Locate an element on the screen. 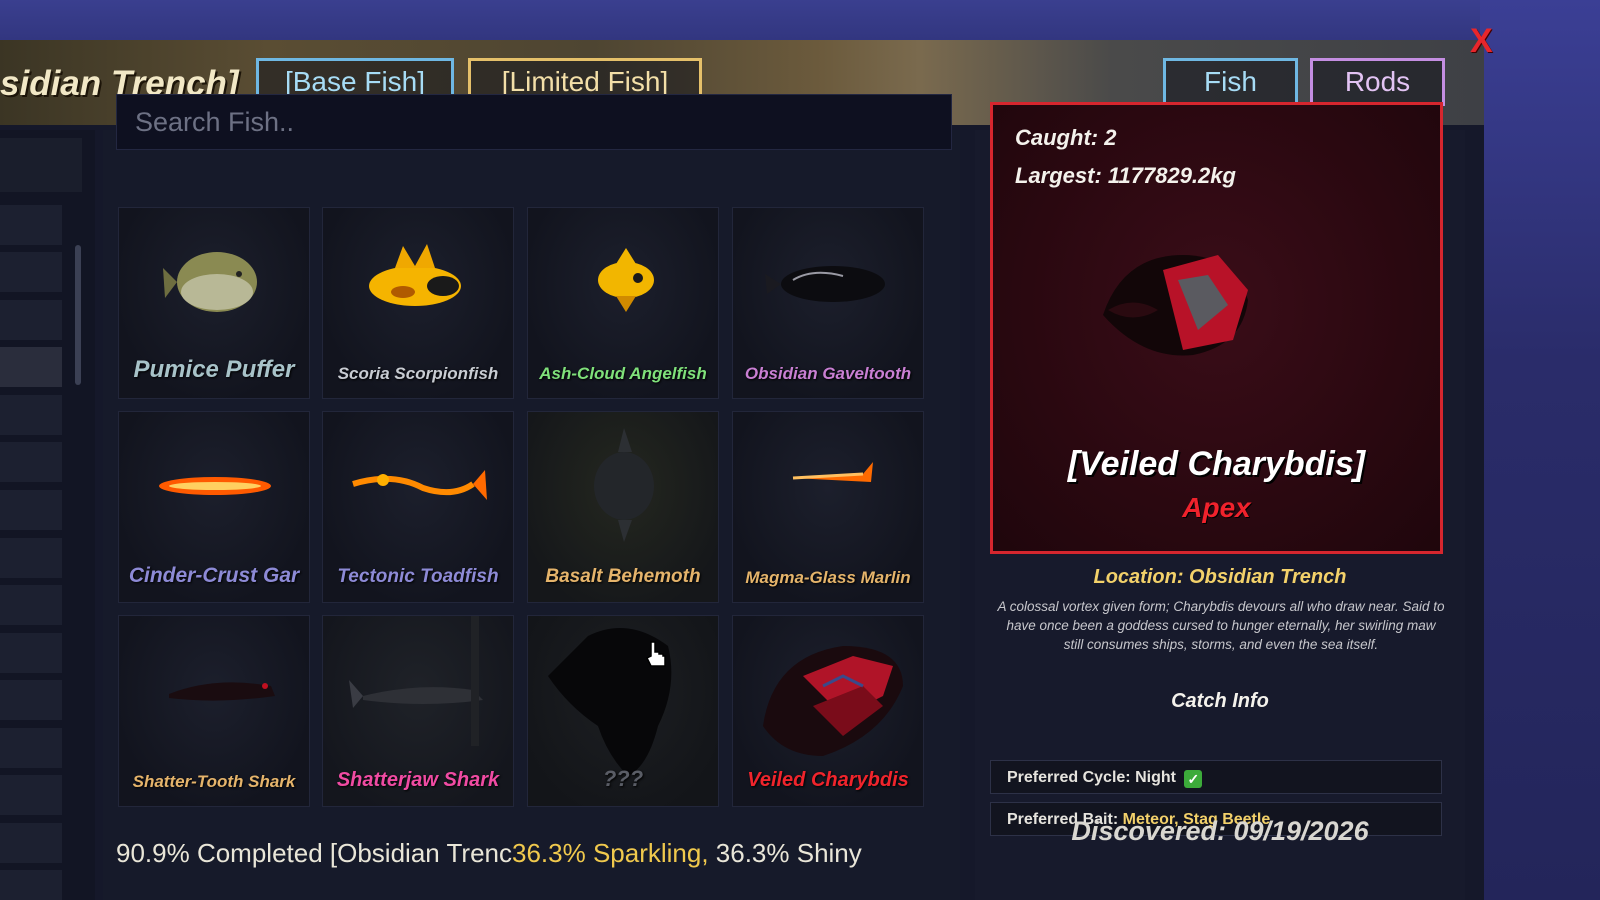 Image resolution: width=1600 pixels, height=900 pixels. shiny-text: 36.3% Shiny is located at coordinates (785, 853).